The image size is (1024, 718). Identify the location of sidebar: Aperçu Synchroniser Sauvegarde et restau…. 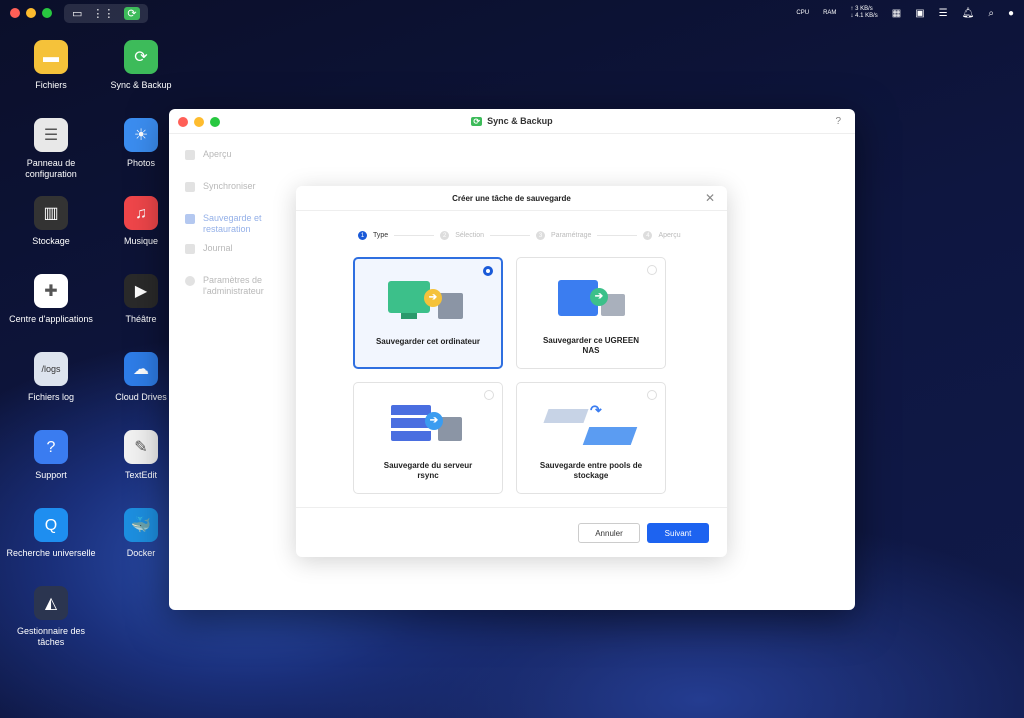
(233, 216).